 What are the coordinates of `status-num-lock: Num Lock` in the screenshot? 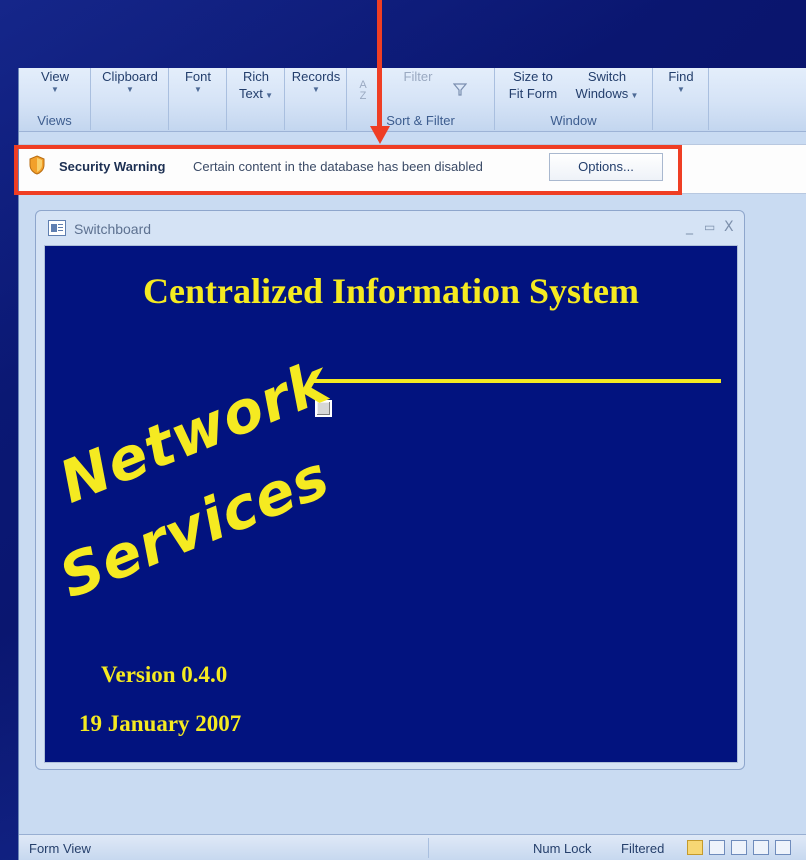 It's located at (562, 848).